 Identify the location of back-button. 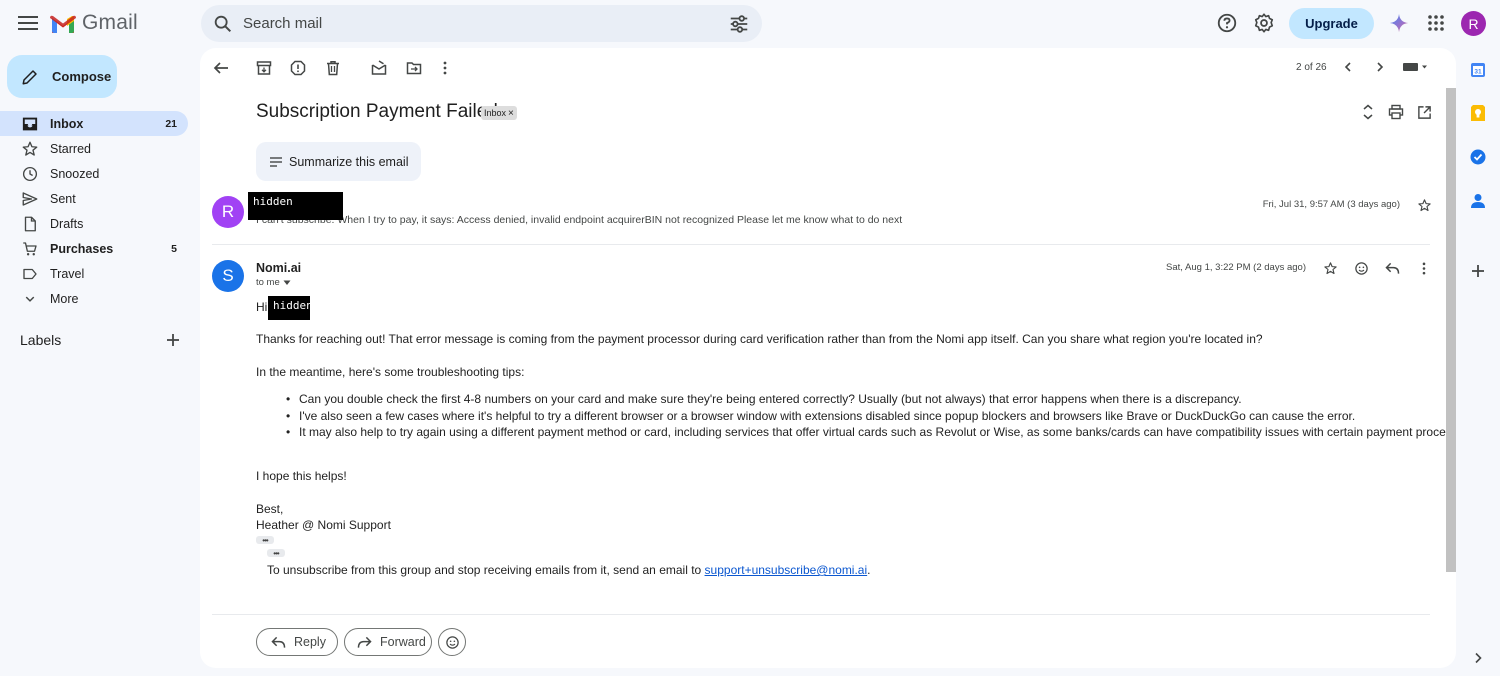
(221, 68).